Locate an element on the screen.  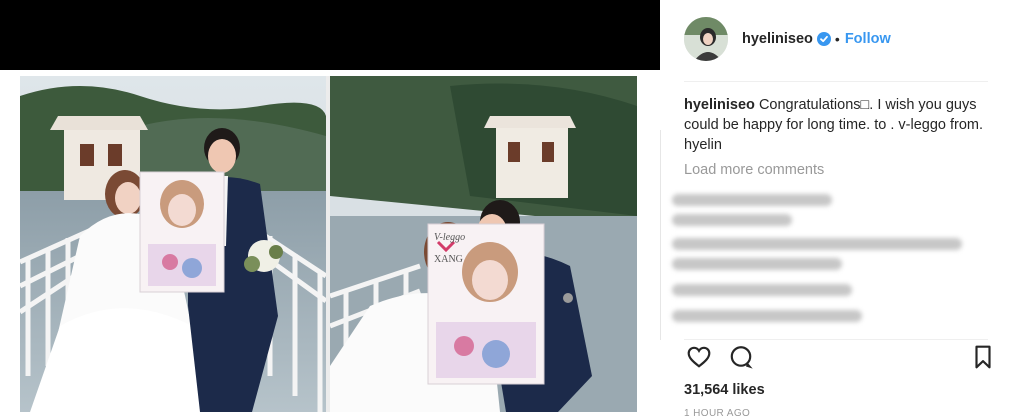
bookmark-icon is located at coordinates (983, 359).